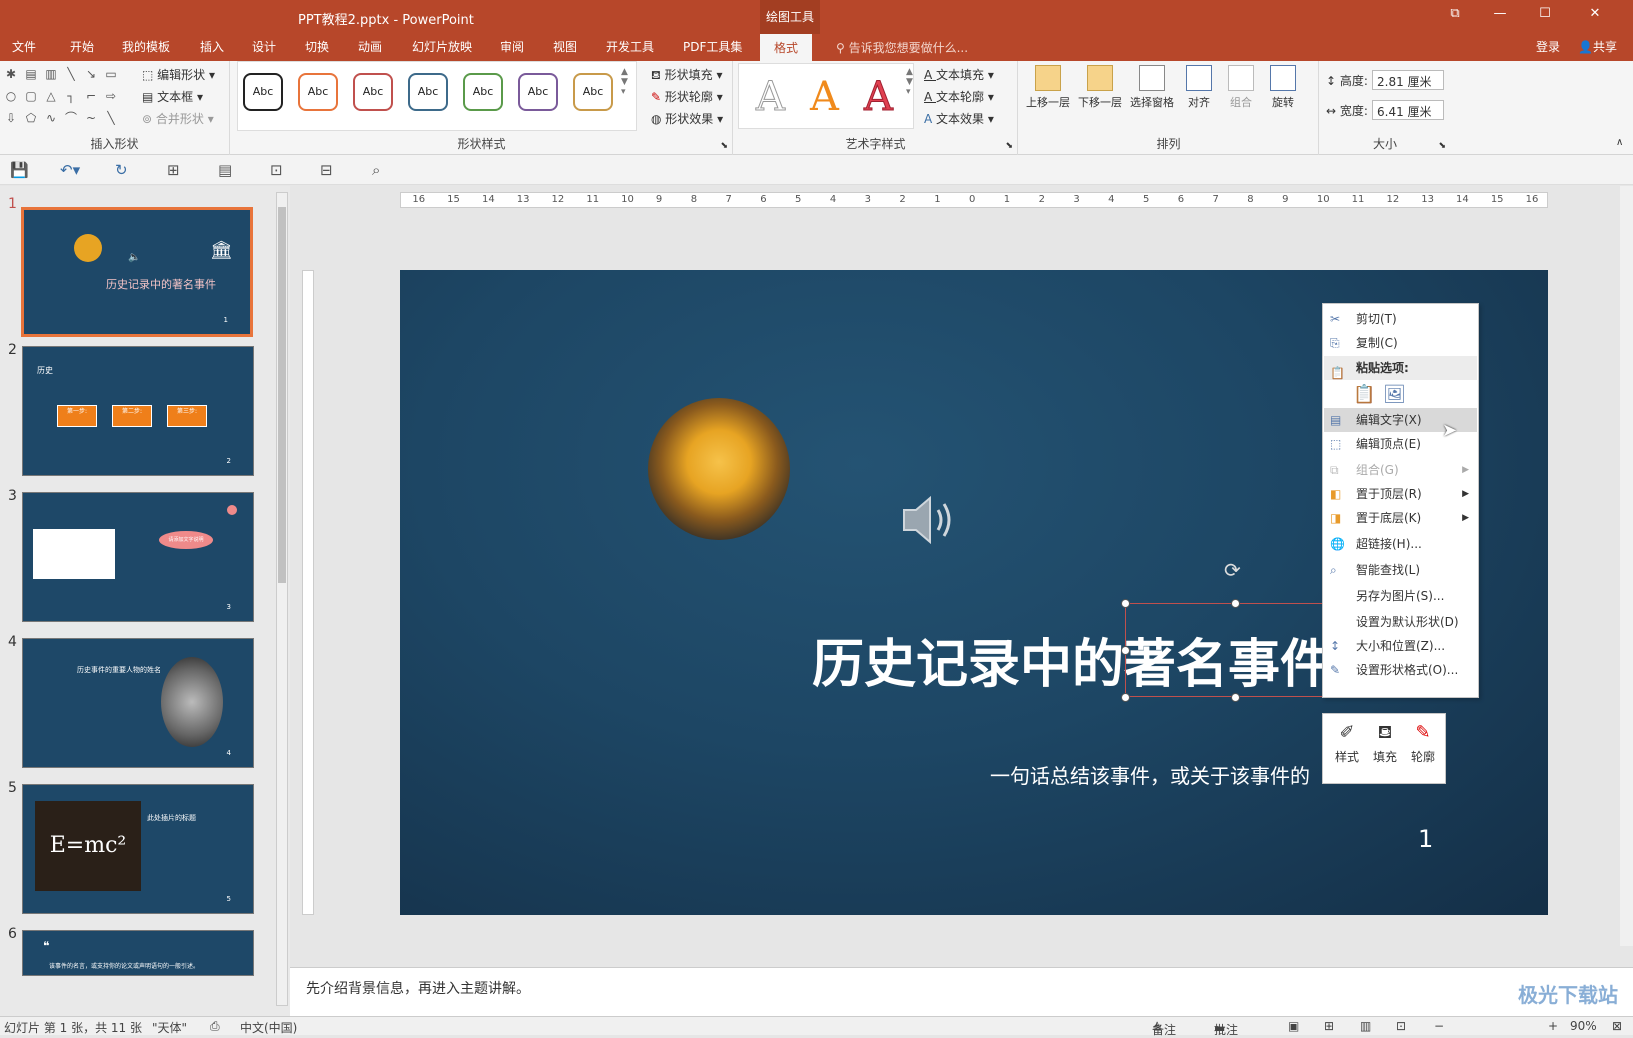 This screenshot has height=1038, width=1633. I want to click on zoom-out-button: −, so click(1439, 1026).